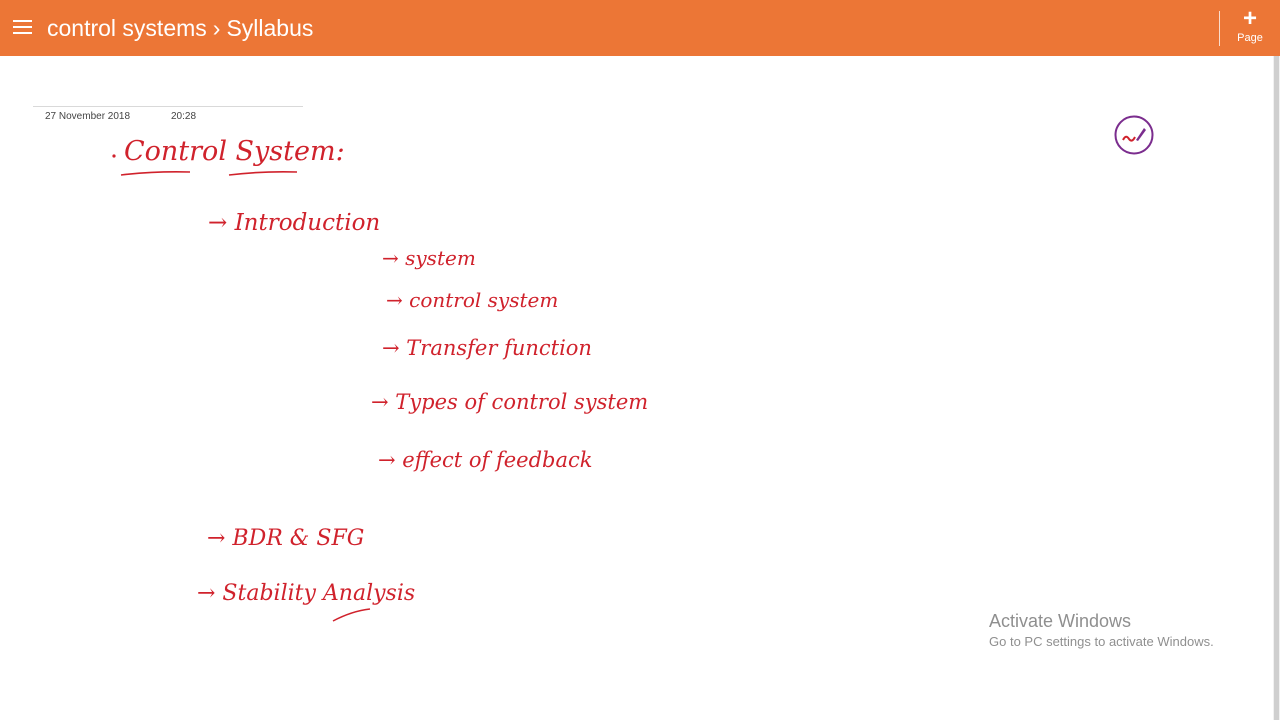 The image size is (1280, 720). Describe the element at coordinates (234, 151) in the screenshot. I see `note-title: Control System:` at that location.